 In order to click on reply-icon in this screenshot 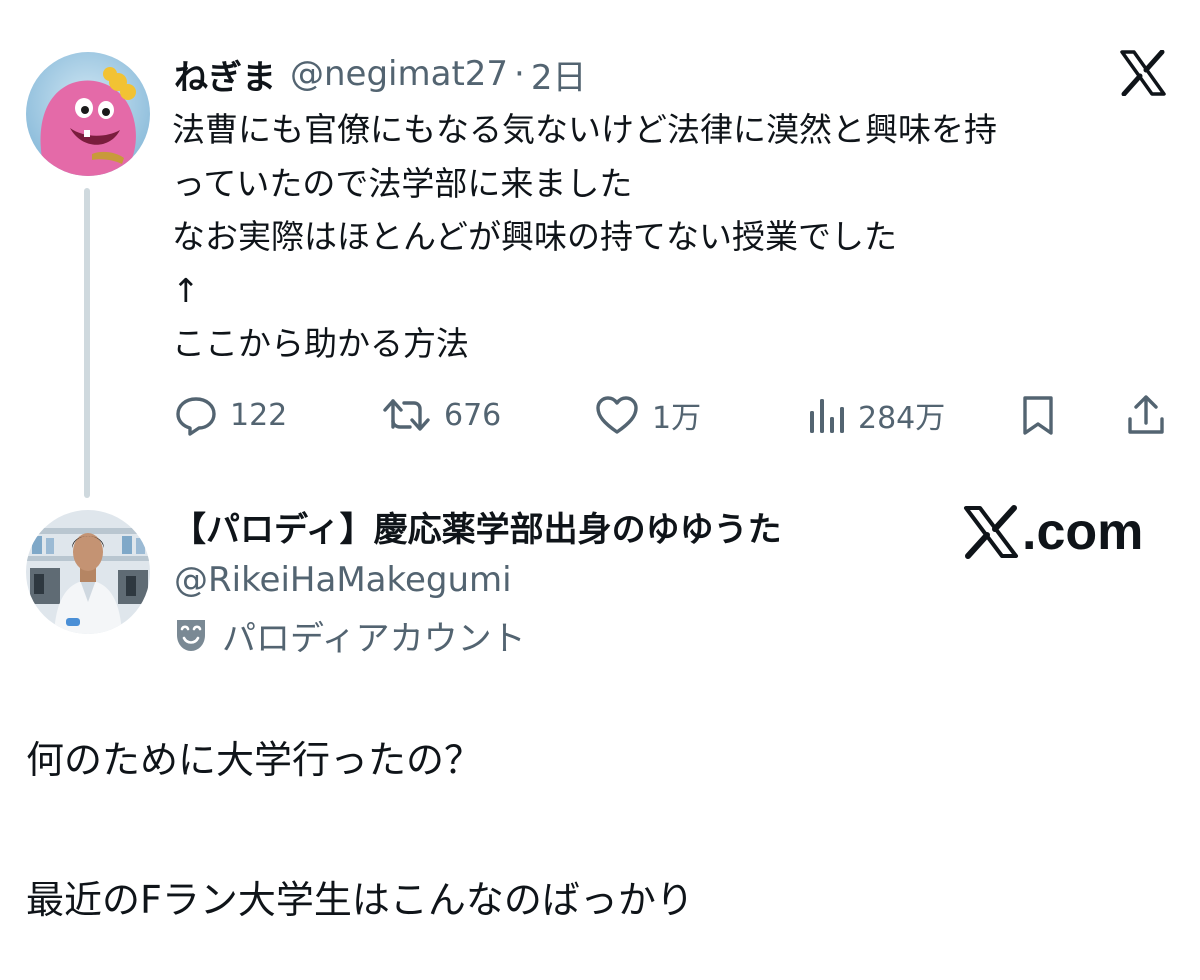, I will do `click(196, 416)`.